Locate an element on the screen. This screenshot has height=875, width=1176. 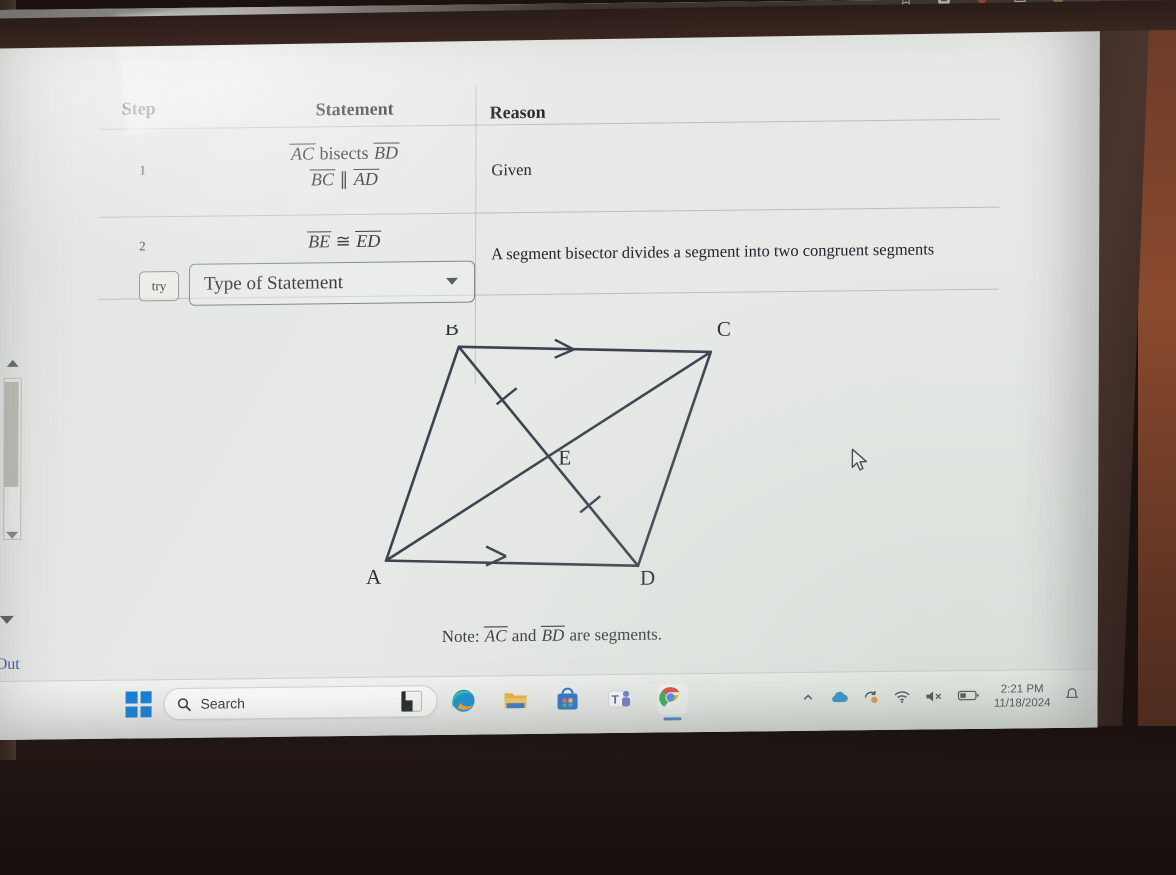
microsoft-store-icon is located at coordinates (569, 700).